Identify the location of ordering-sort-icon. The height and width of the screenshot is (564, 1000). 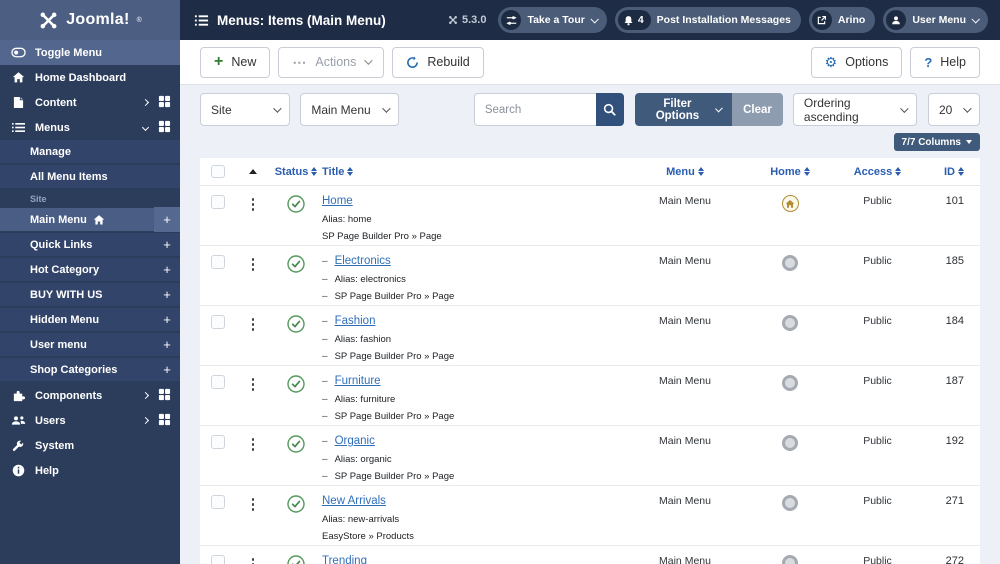
(253, 171).